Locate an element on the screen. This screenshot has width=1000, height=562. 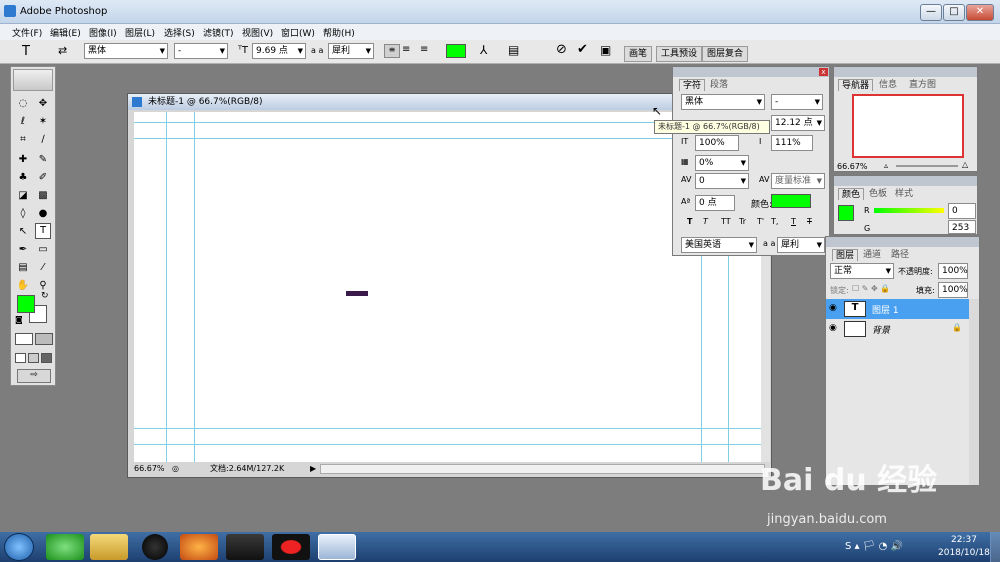
taskbar-explorer-icon is located at coordinates (109, 547).